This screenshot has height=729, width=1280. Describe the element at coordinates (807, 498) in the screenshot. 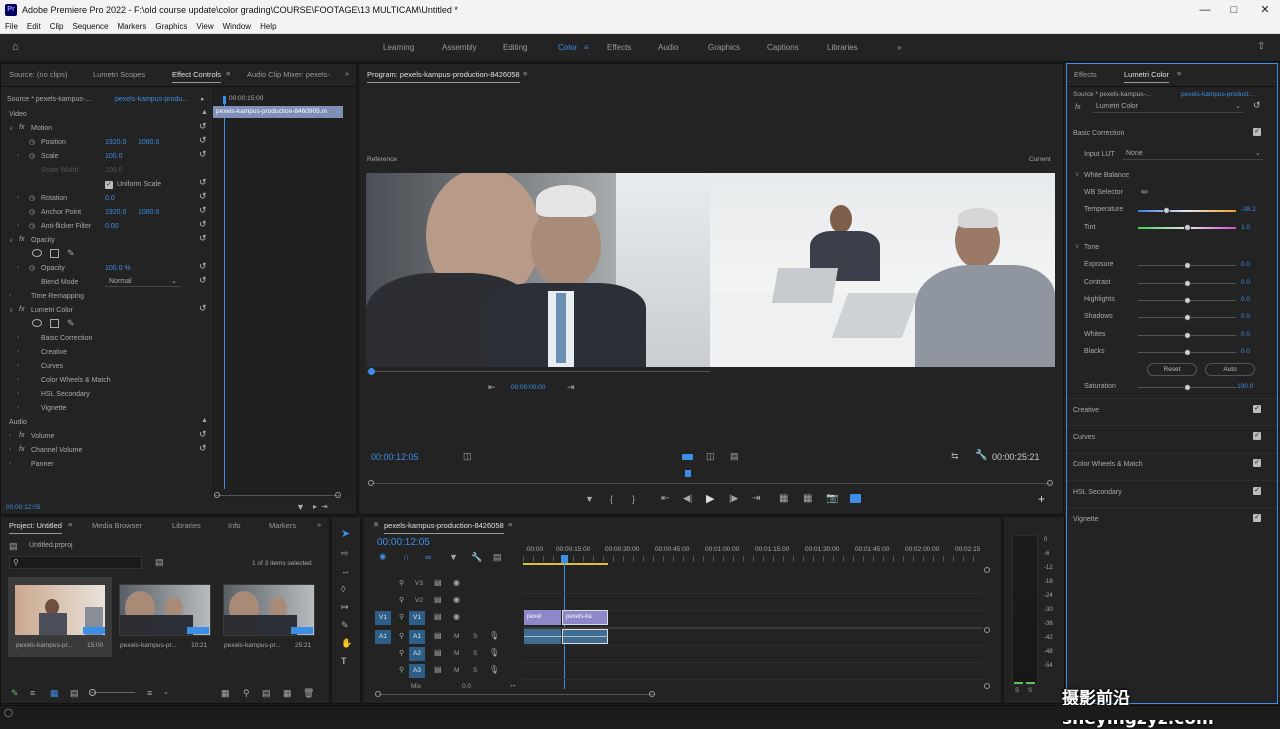

I see `overwrite-icon: ▦` at that location.